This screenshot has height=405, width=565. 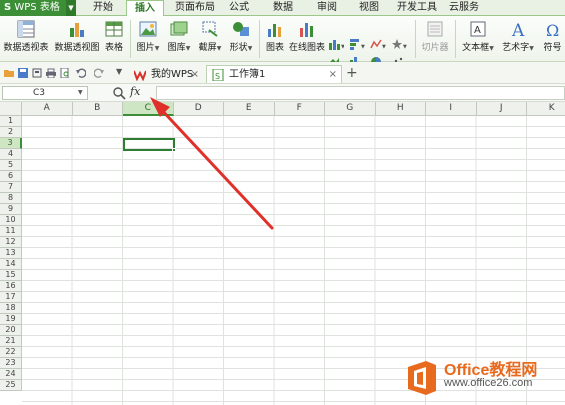 What do you see at coordinates (274, 74) in the screenshot?
I see `doc-tab-workbook1: S 工作簿1 ×` at bounding box center [274, 74].